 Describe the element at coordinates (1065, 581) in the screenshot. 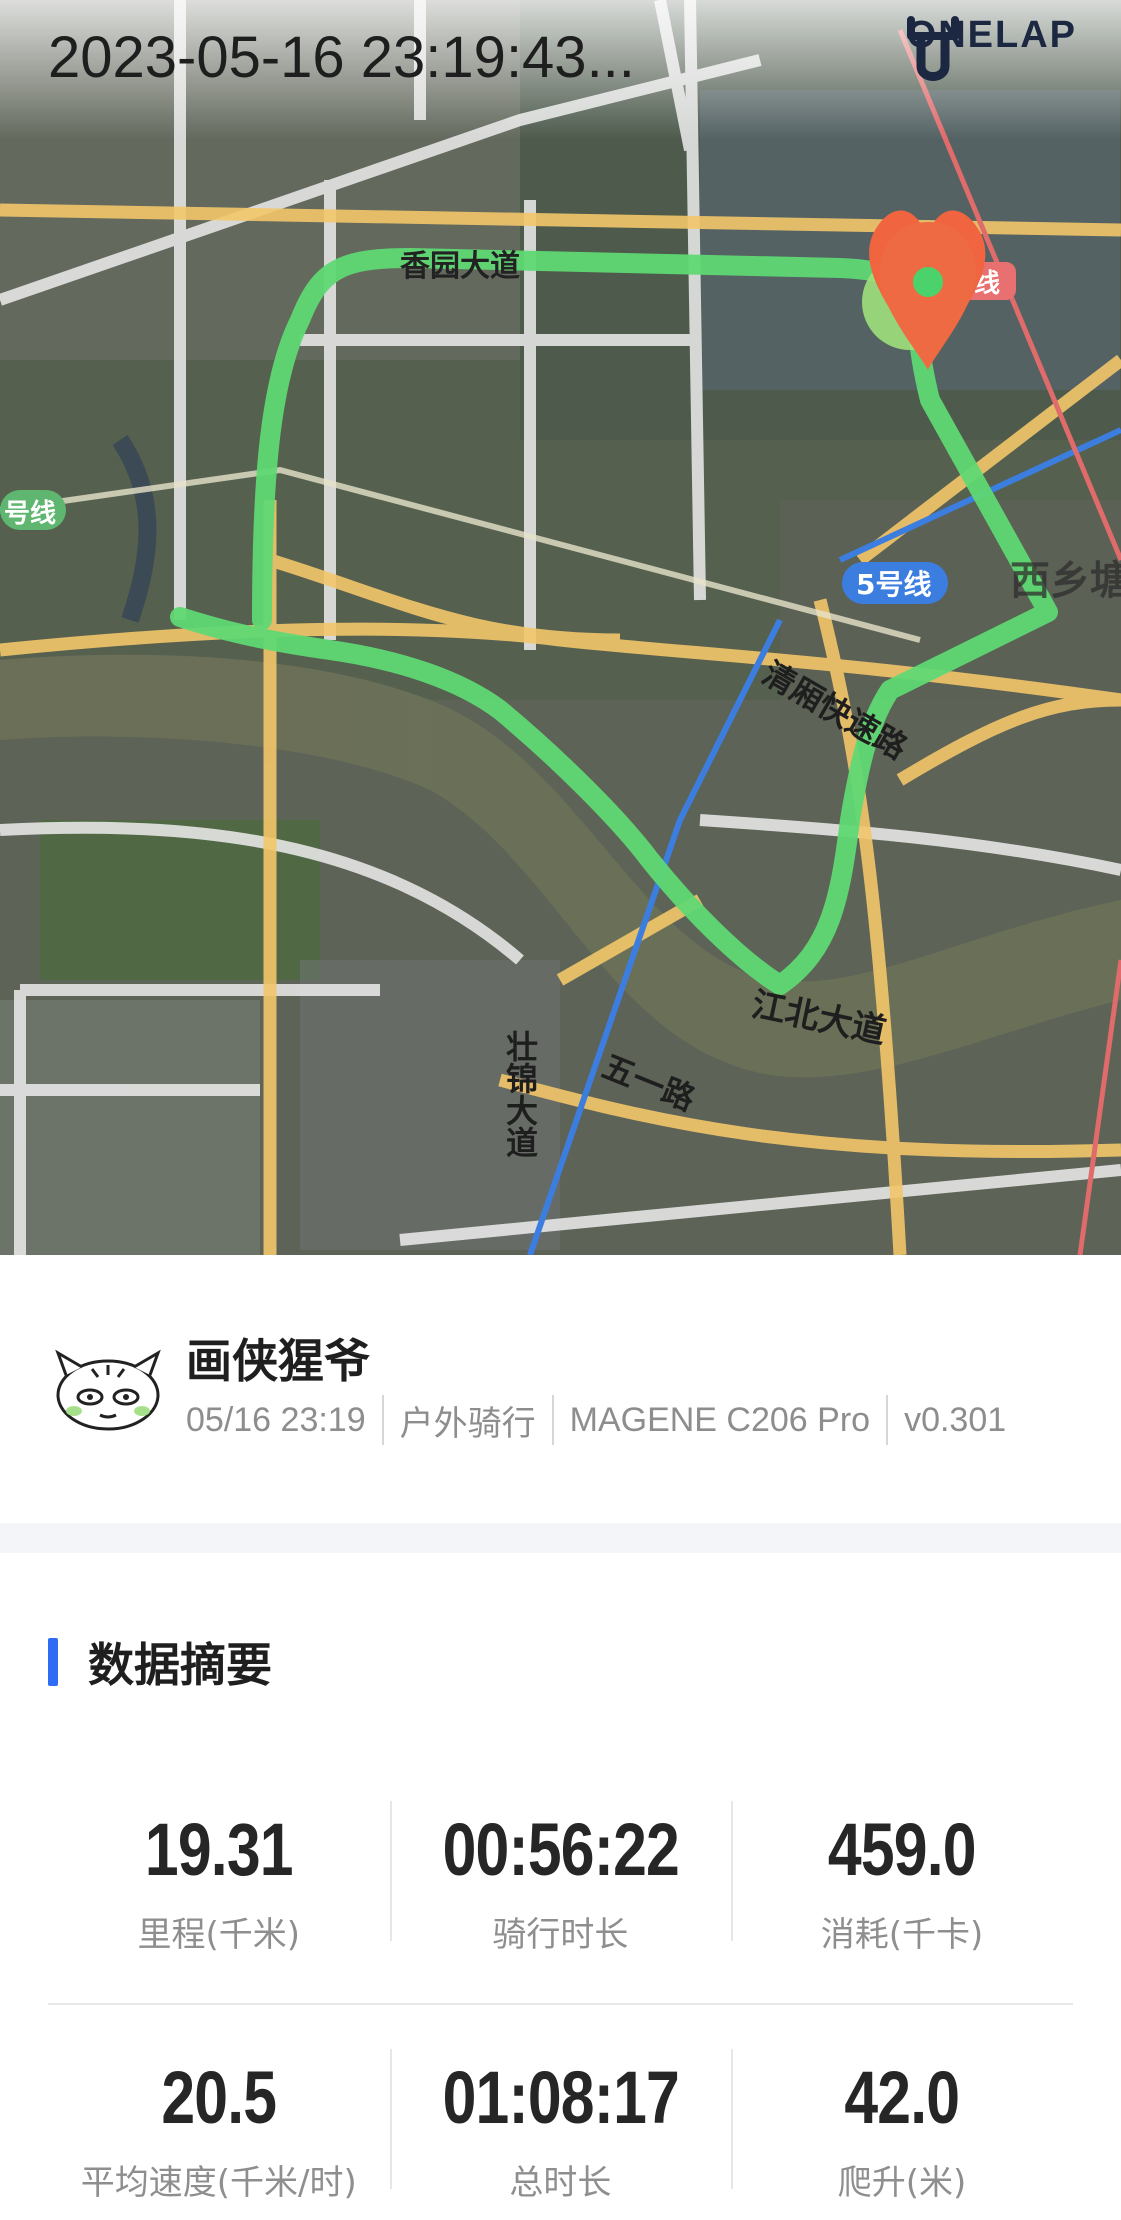

I see `map-label-district: 西乡塘` at that location.